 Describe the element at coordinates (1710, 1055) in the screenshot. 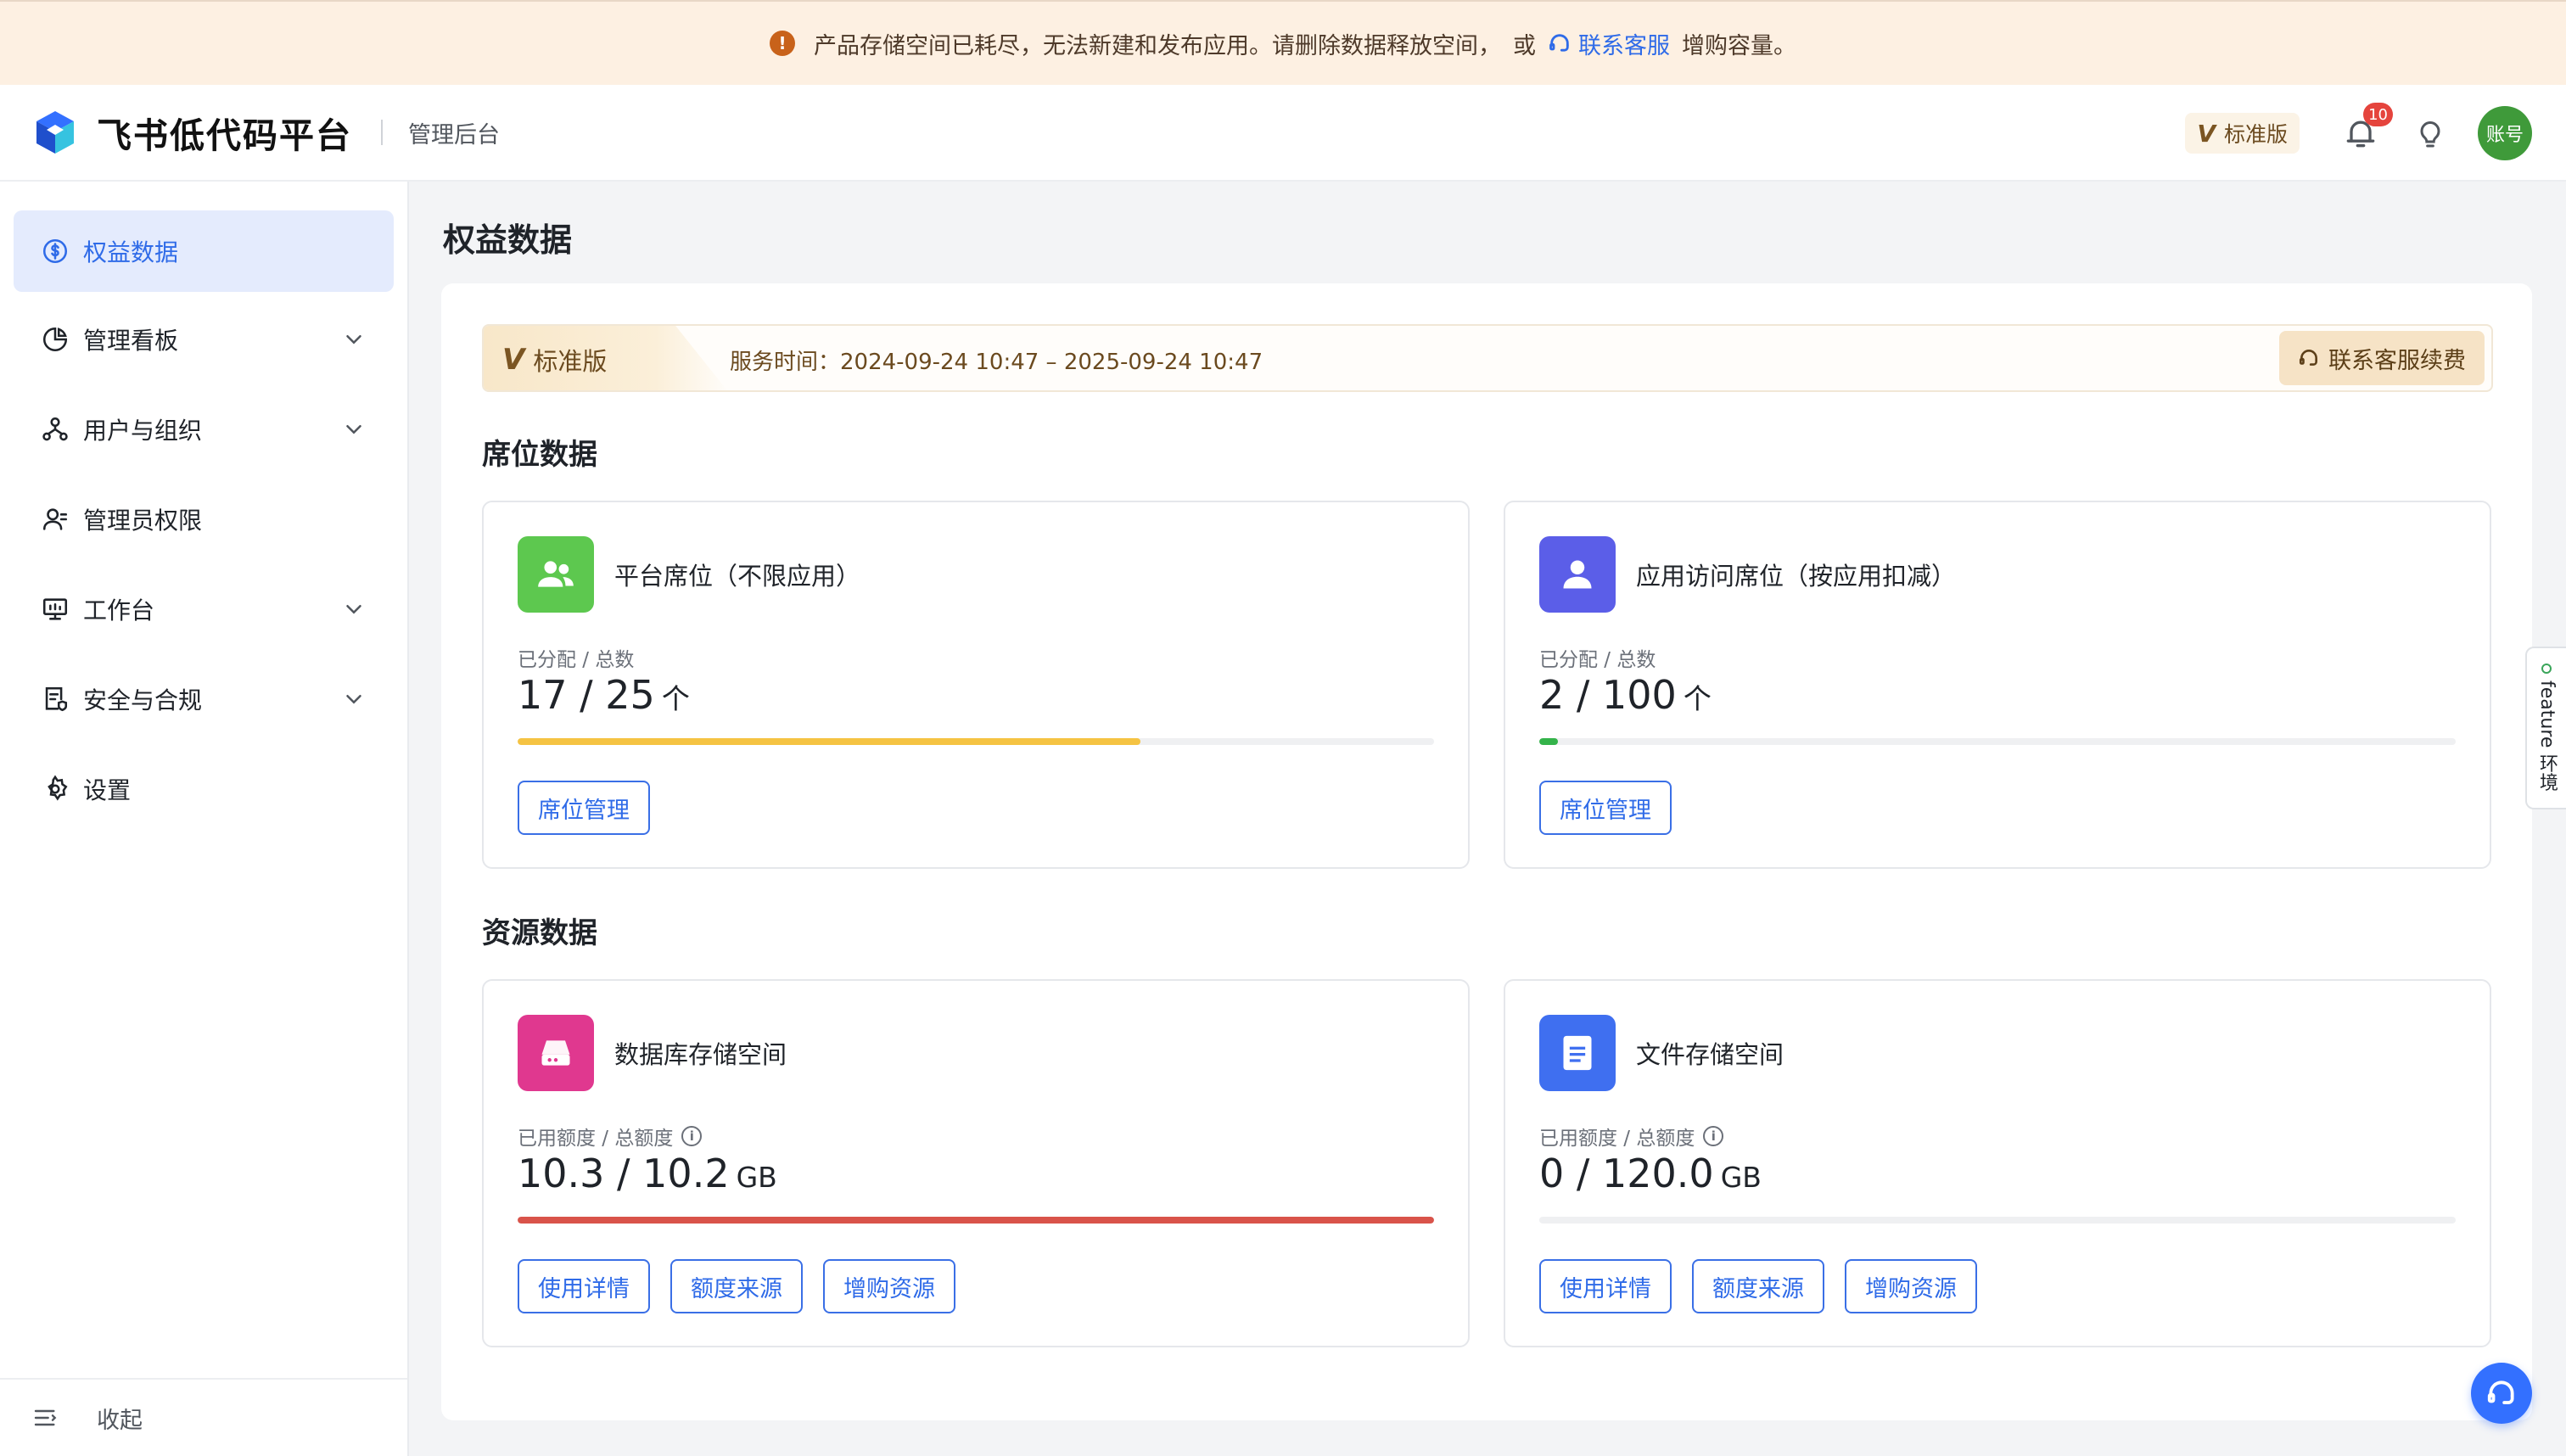

I see `card-title: 文件存储空间` at that location.